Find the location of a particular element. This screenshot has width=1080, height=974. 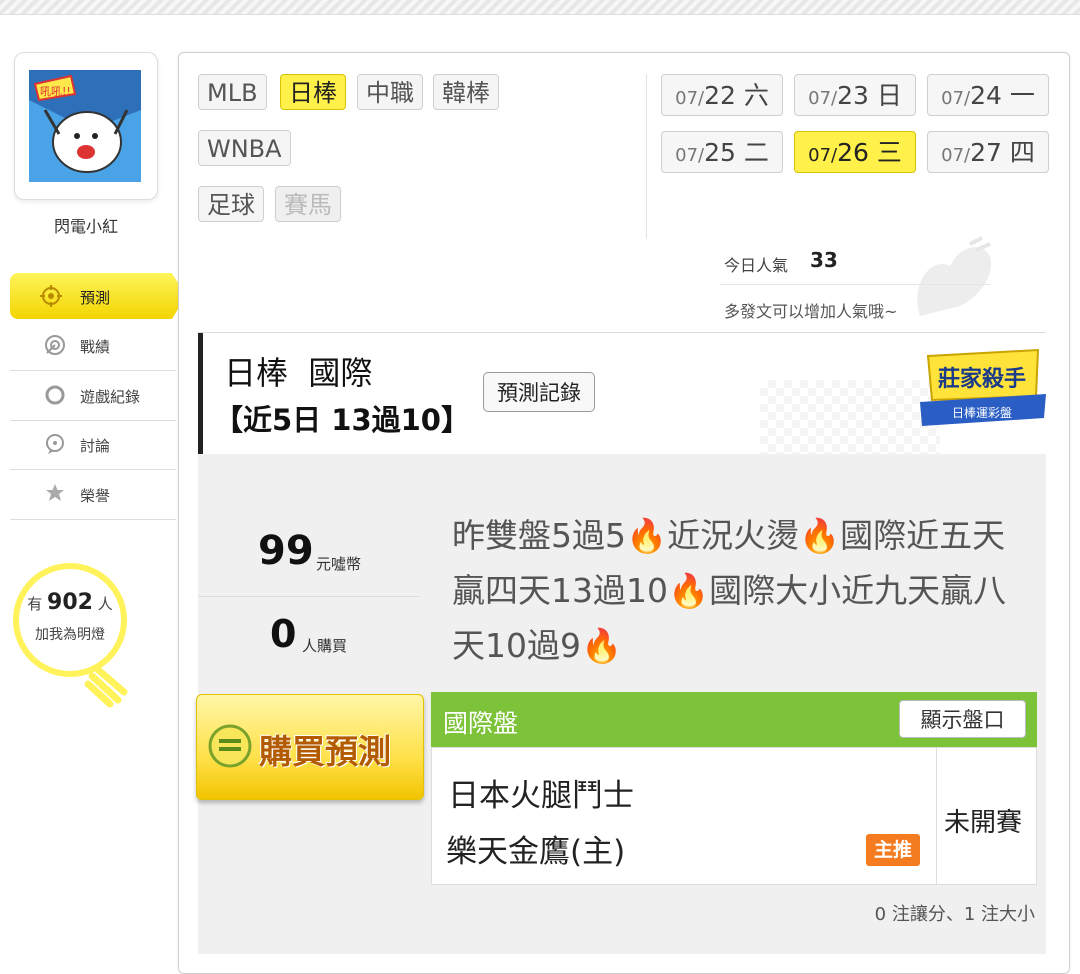

menu-label: 討論 is located at coordinates (95, 446).